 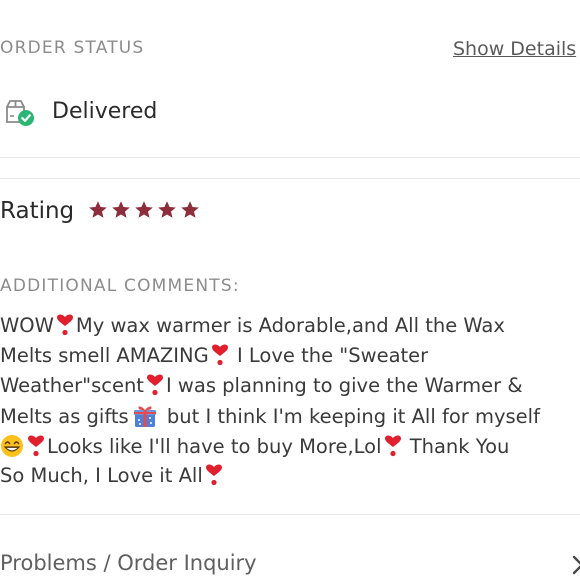 I want to click on comment-text: WOW, so click(x=27, y=325).